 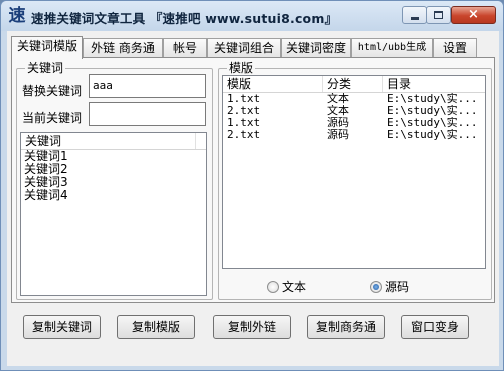 I want to click on tab-keyword-density: 关键词密度, so click(x=316, y=48).